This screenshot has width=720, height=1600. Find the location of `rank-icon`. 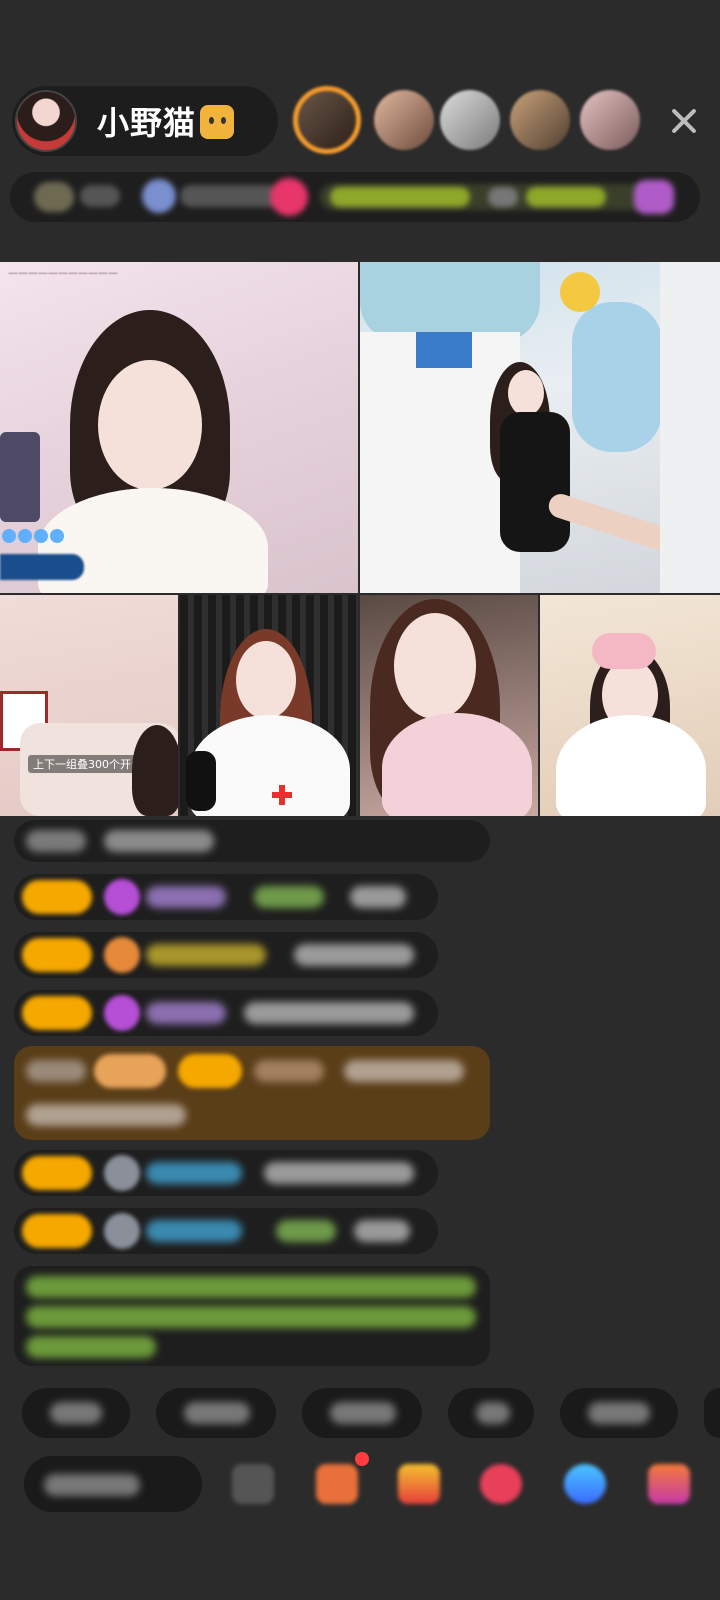

rank-icon is located at coordinates (159, 196).